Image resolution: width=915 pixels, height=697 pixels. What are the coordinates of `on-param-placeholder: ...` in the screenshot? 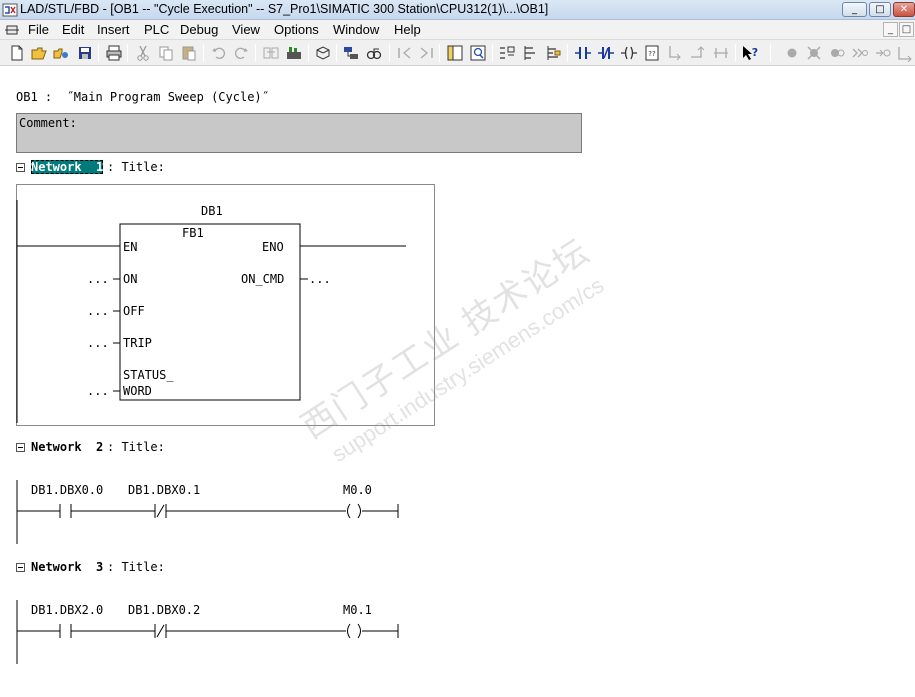 It's located at (98, 279).